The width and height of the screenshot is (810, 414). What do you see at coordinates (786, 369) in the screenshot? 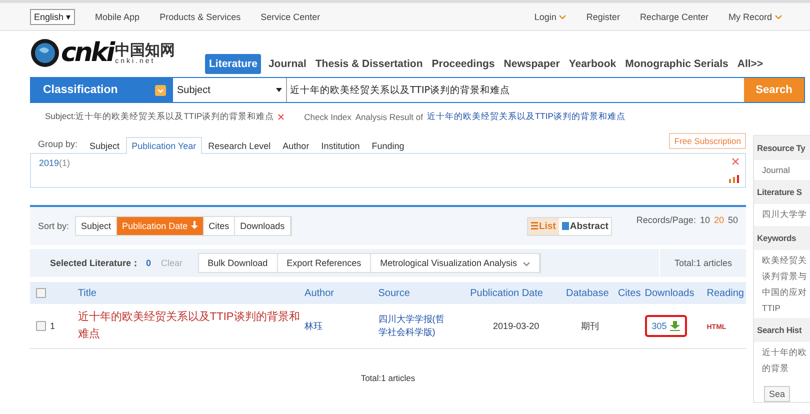
I see `sidebar-item: 的背景` at bounding box center [786, 369].